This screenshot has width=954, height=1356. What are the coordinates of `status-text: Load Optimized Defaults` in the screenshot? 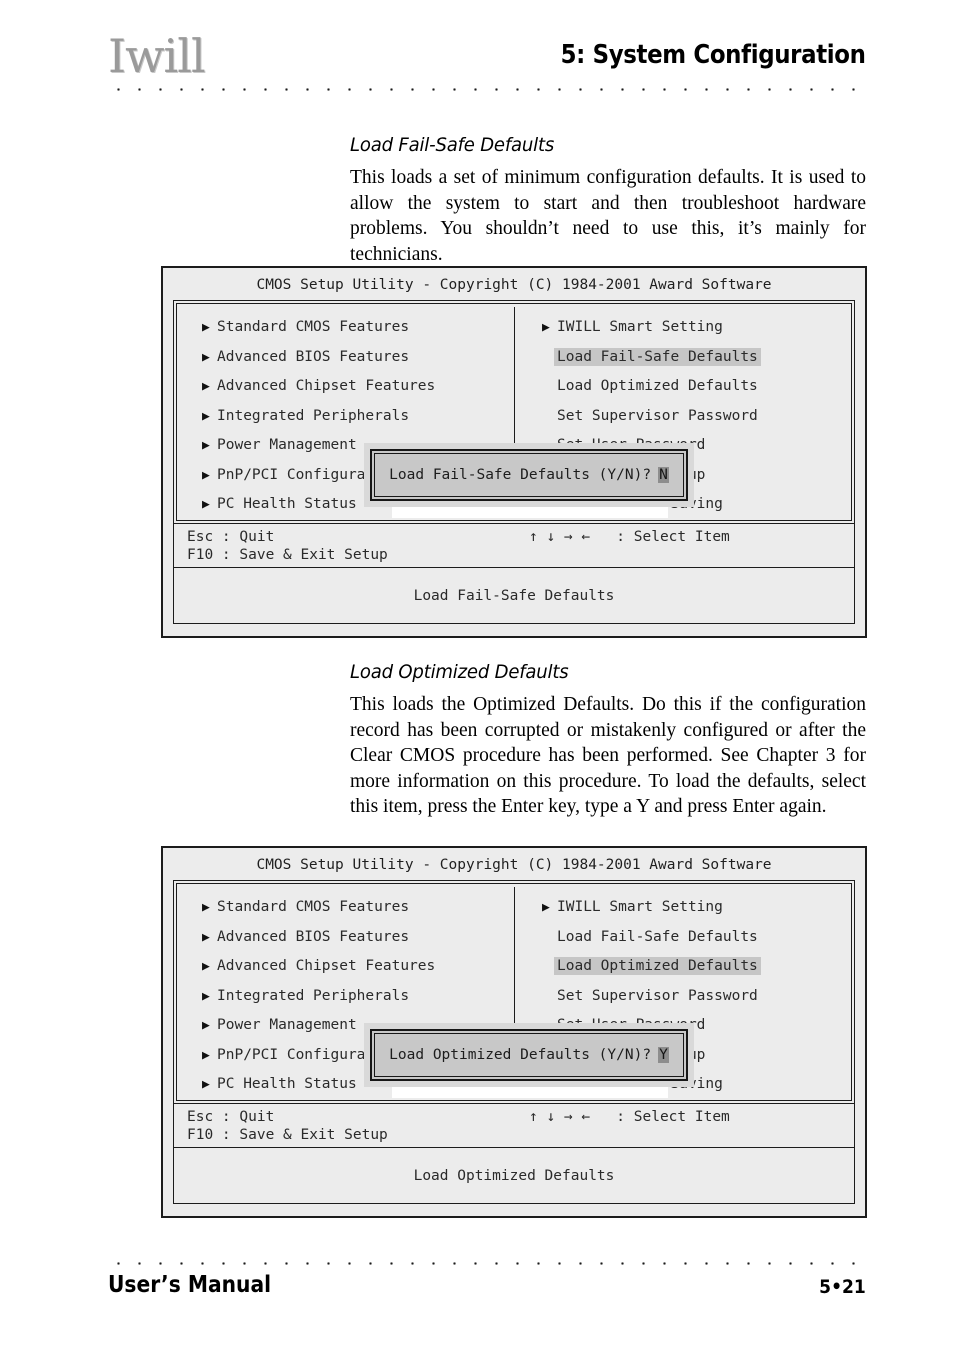 It's located at (514, 1175).